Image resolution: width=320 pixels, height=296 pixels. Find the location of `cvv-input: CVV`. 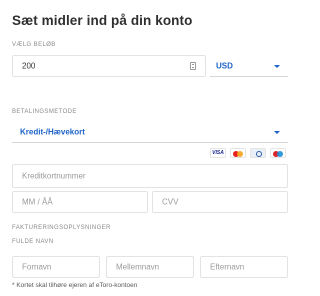

cvv-input: CVV is located at coordinates (220, 202).